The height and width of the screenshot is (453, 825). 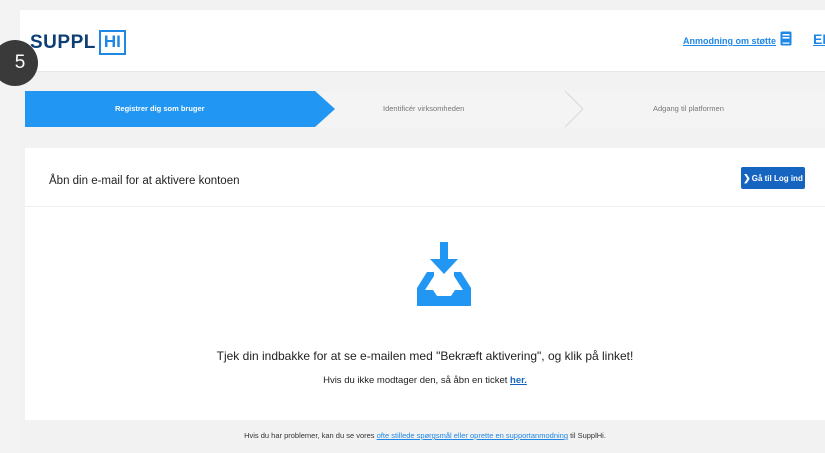 What do you see at coordinates (63, 42) in the screenshot?
I see `logo-text-left: SUPPL` at bounding box center [63, 42].